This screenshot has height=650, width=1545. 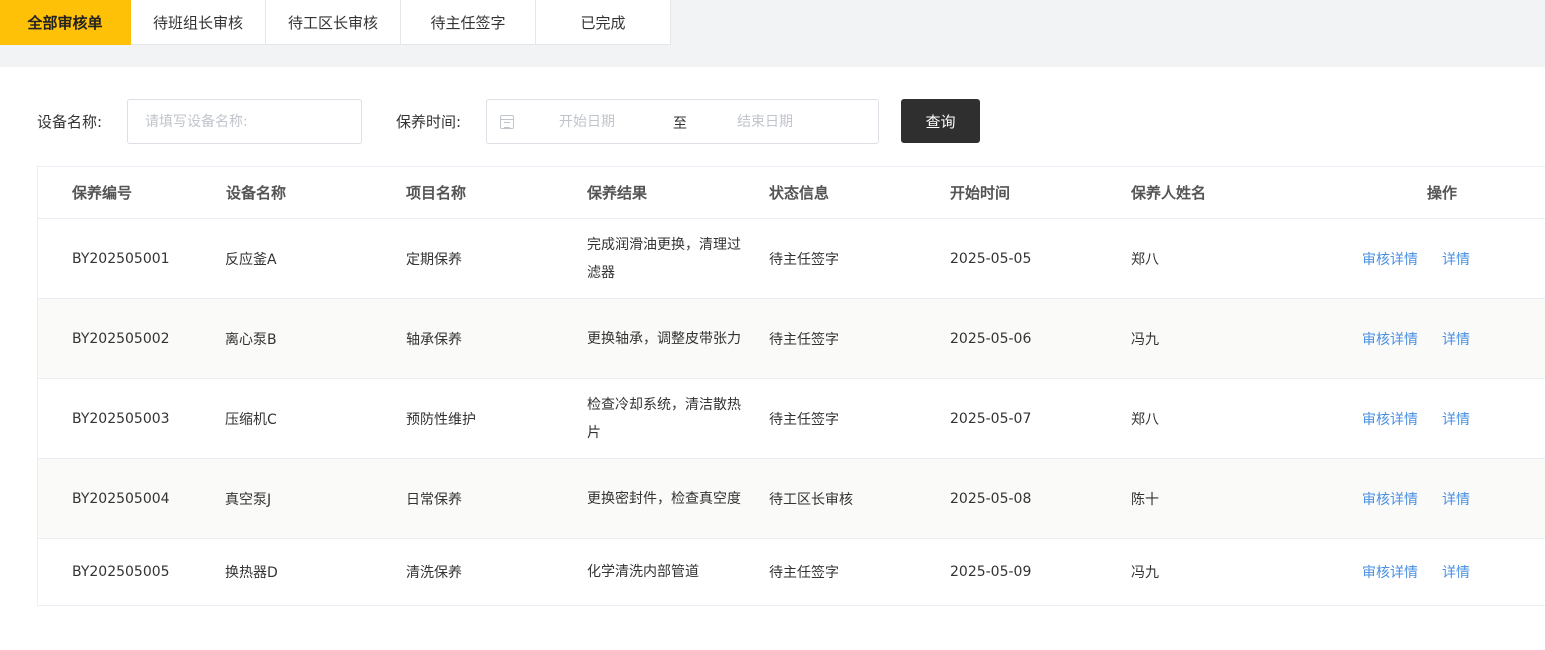 I want to click on header-actions: 操作, so click(x=1442, y=193).